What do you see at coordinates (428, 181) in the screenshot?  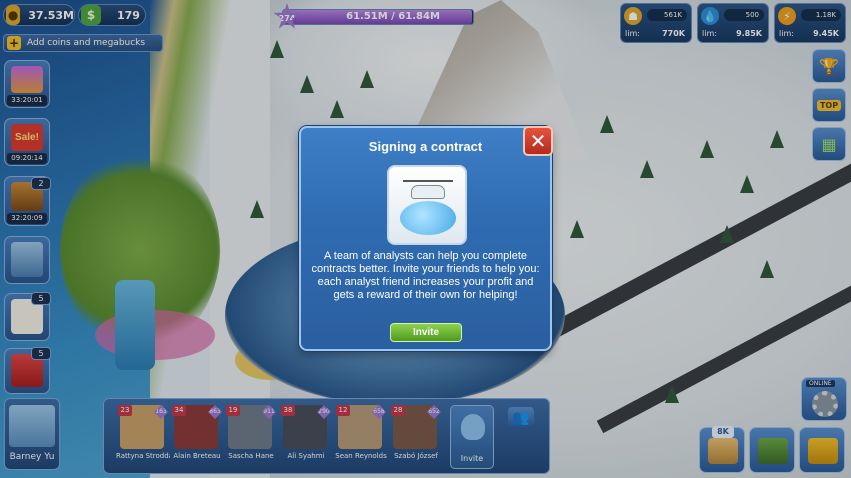 I see `rotor-shape` at bounding box center [428, 181].